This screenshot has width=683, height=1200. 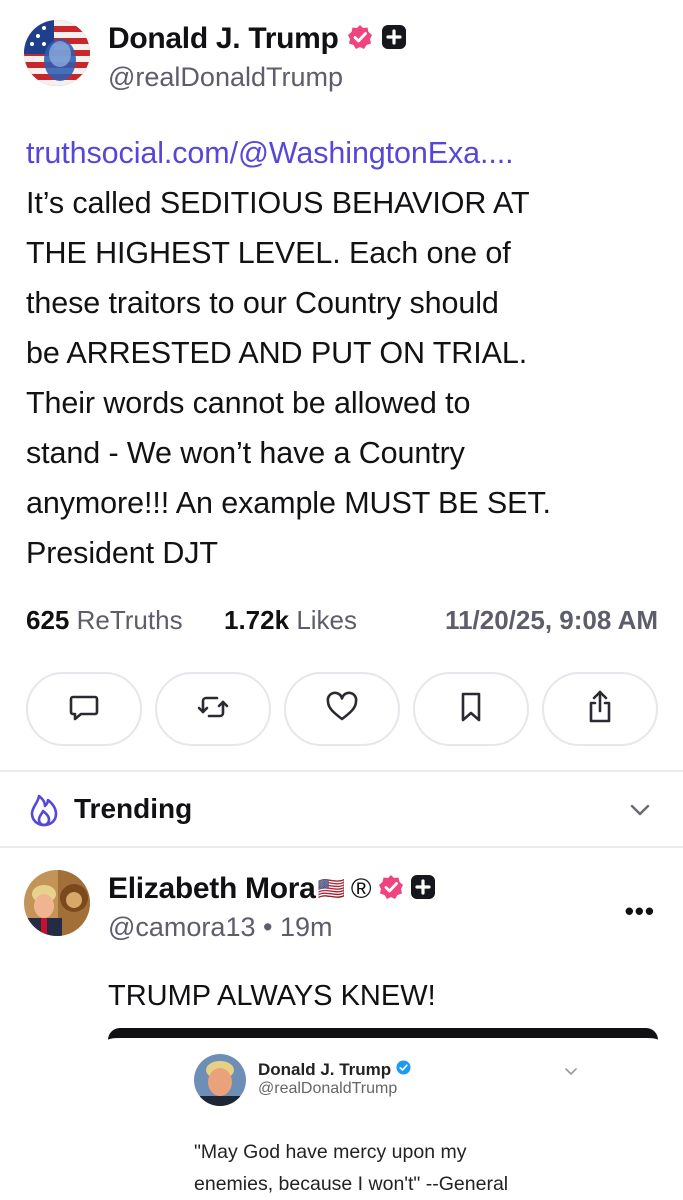 I want to click on post-line: be ARRESTED AND PUT ON TRIAL., so click(x=277, y=353).